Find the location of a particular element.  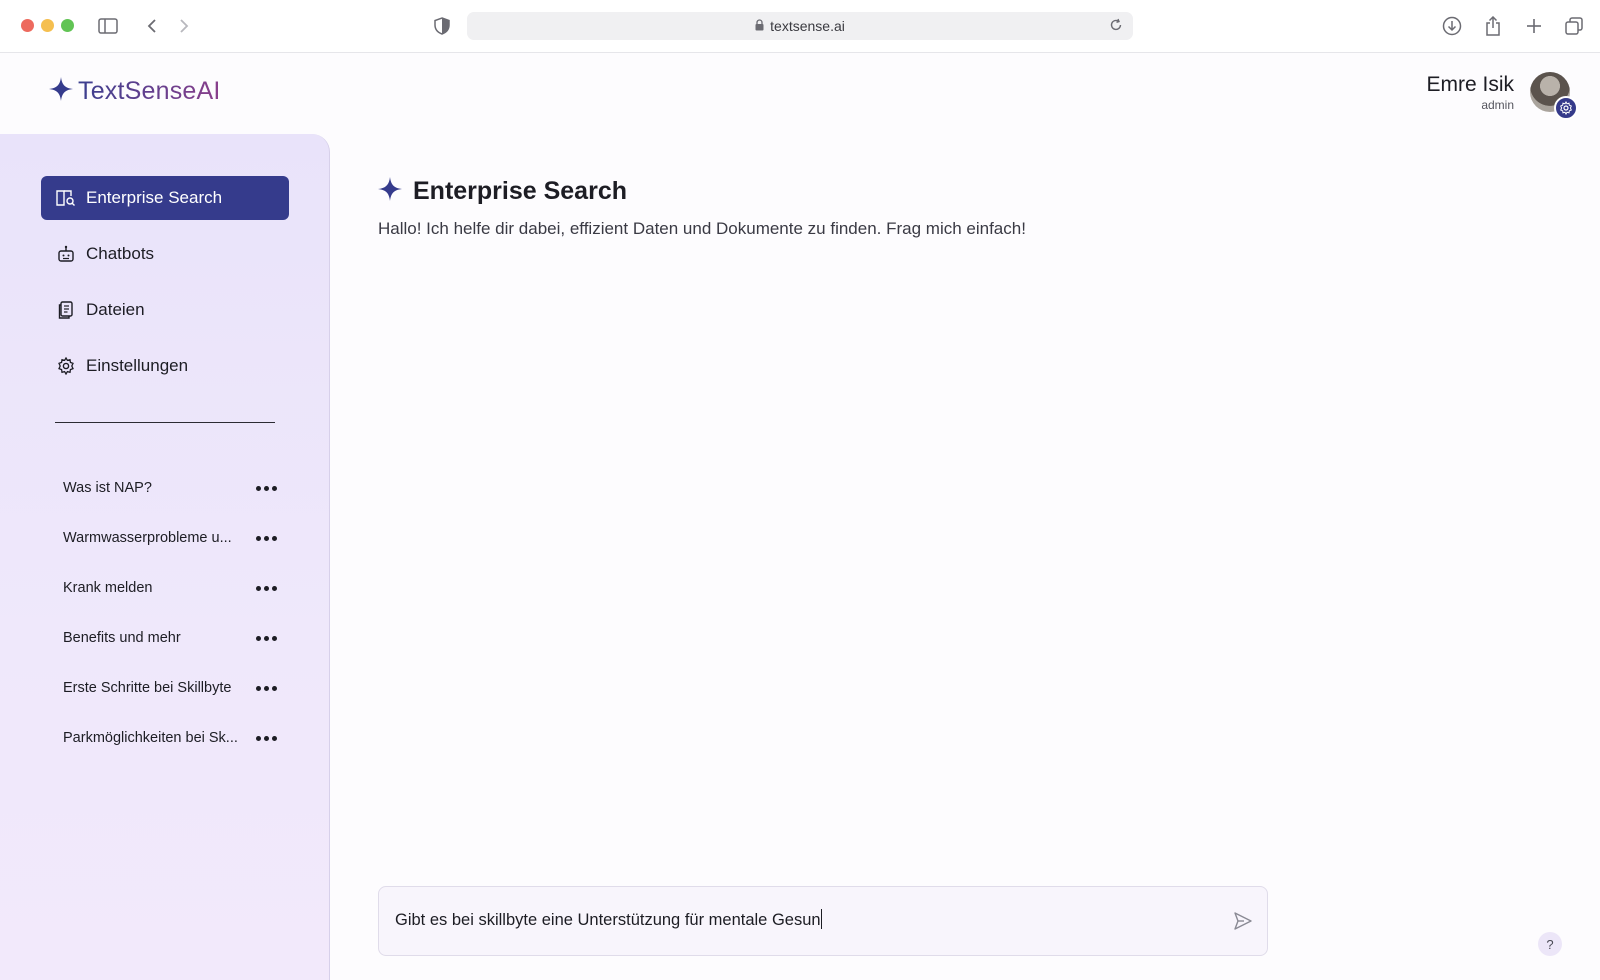

tab-overview-icon is located at coordinates (1574, 26).